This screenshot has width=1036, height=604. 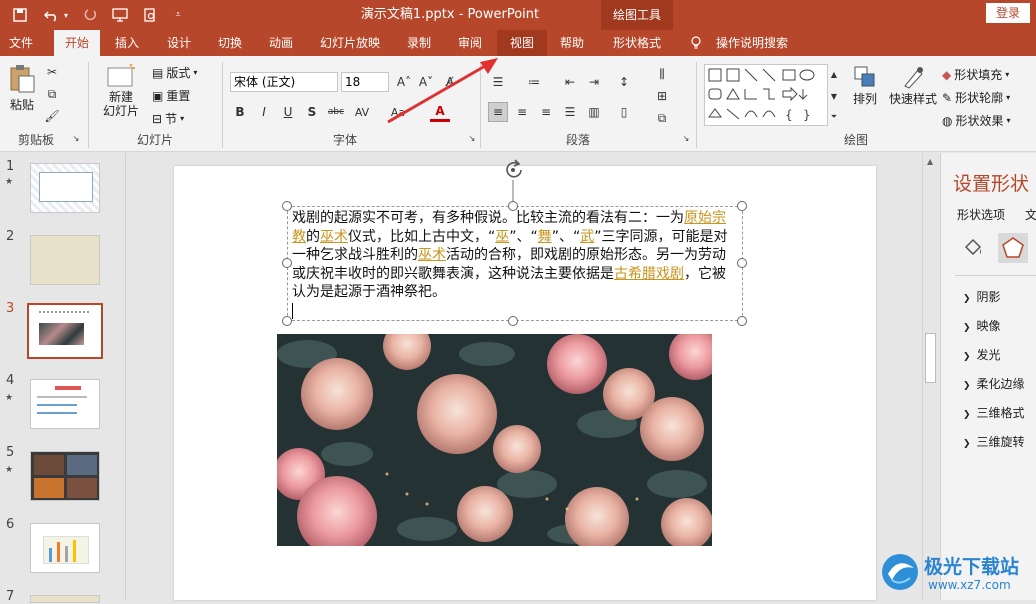 I want to click on quick-styles-icon, so click(x=913, y=78).